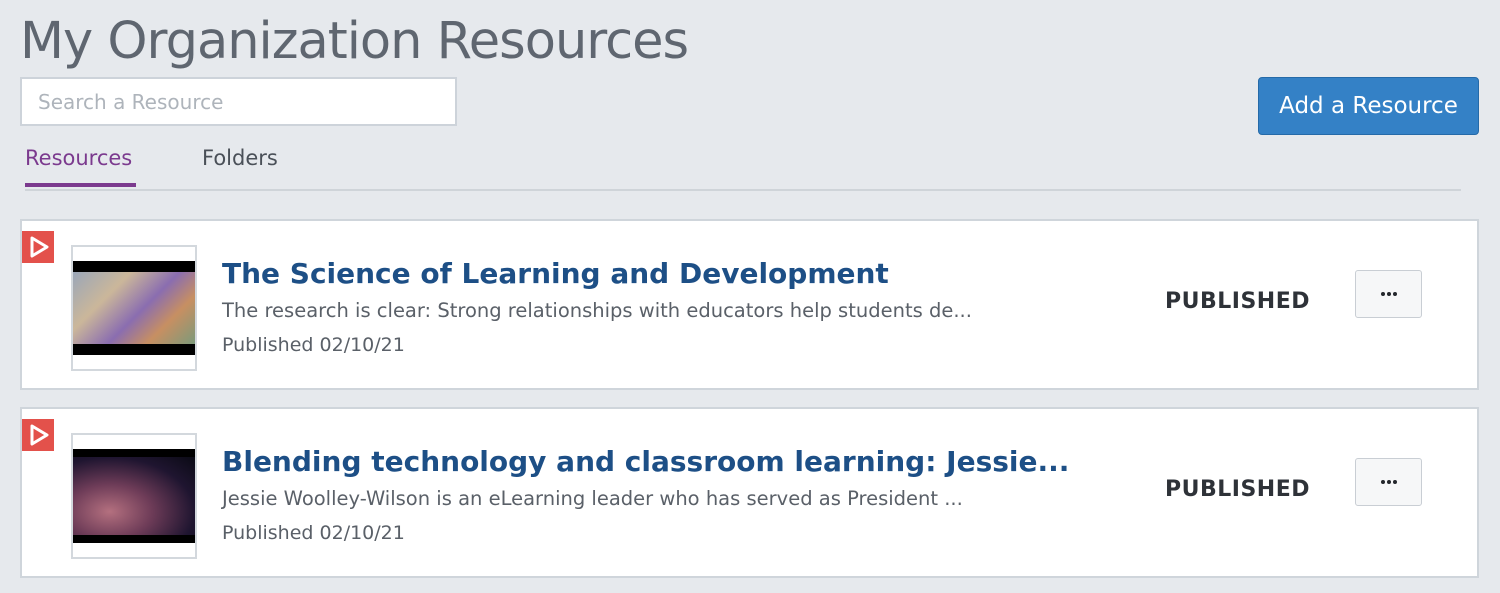 The width and height of the screenshot is (1500, 593). I want to click on search-input, so click(238, 101).